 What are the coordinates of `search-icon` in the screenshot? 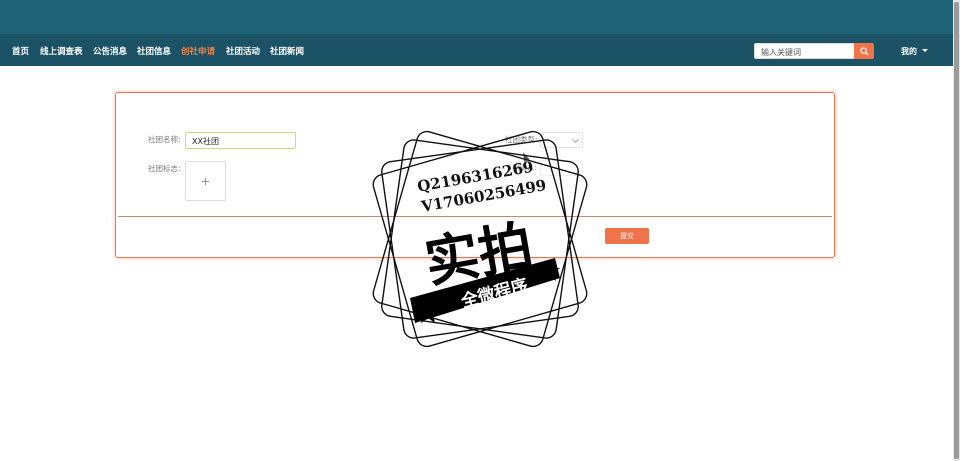 It's located at (864, 51).